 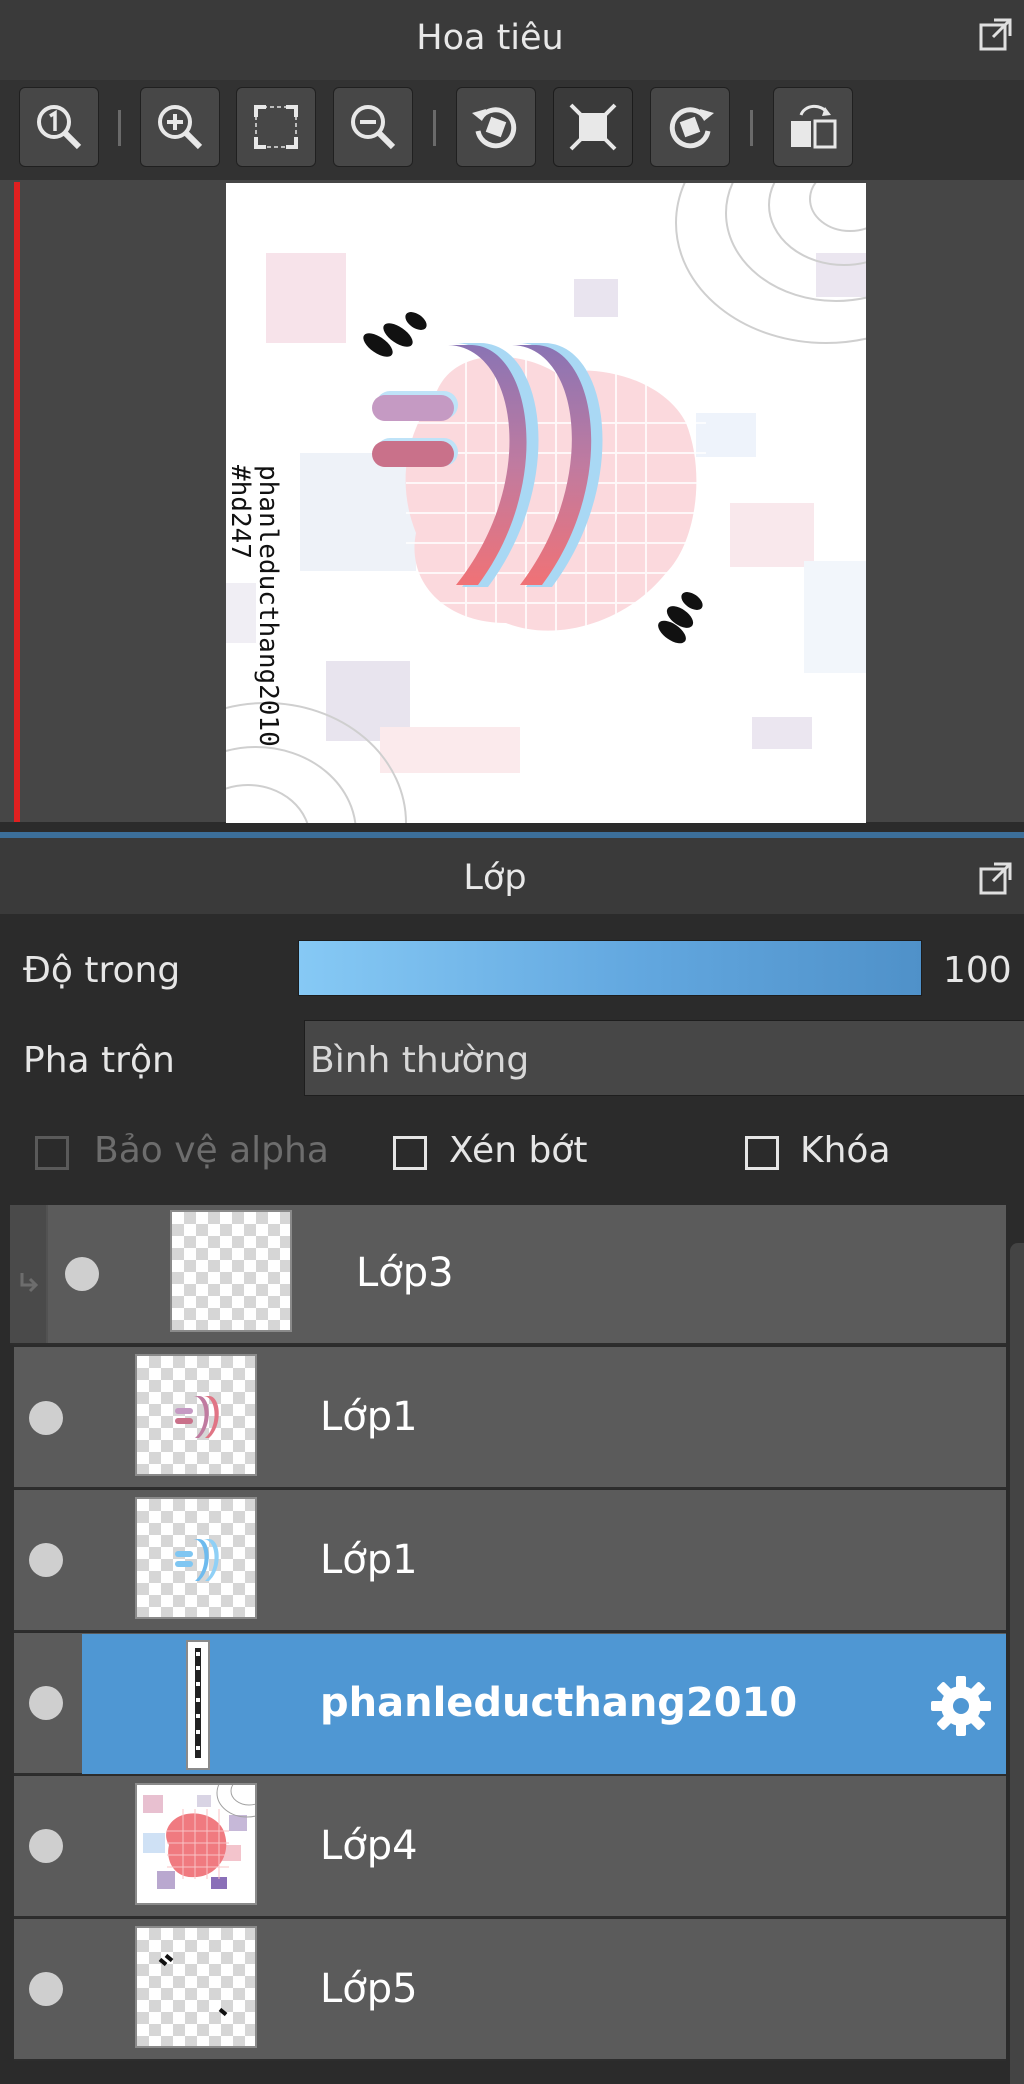 What do you see at coordinates (996, 34) in the screenshot?
I see `navigator-popout-icon` at bounding box center [996, 34].